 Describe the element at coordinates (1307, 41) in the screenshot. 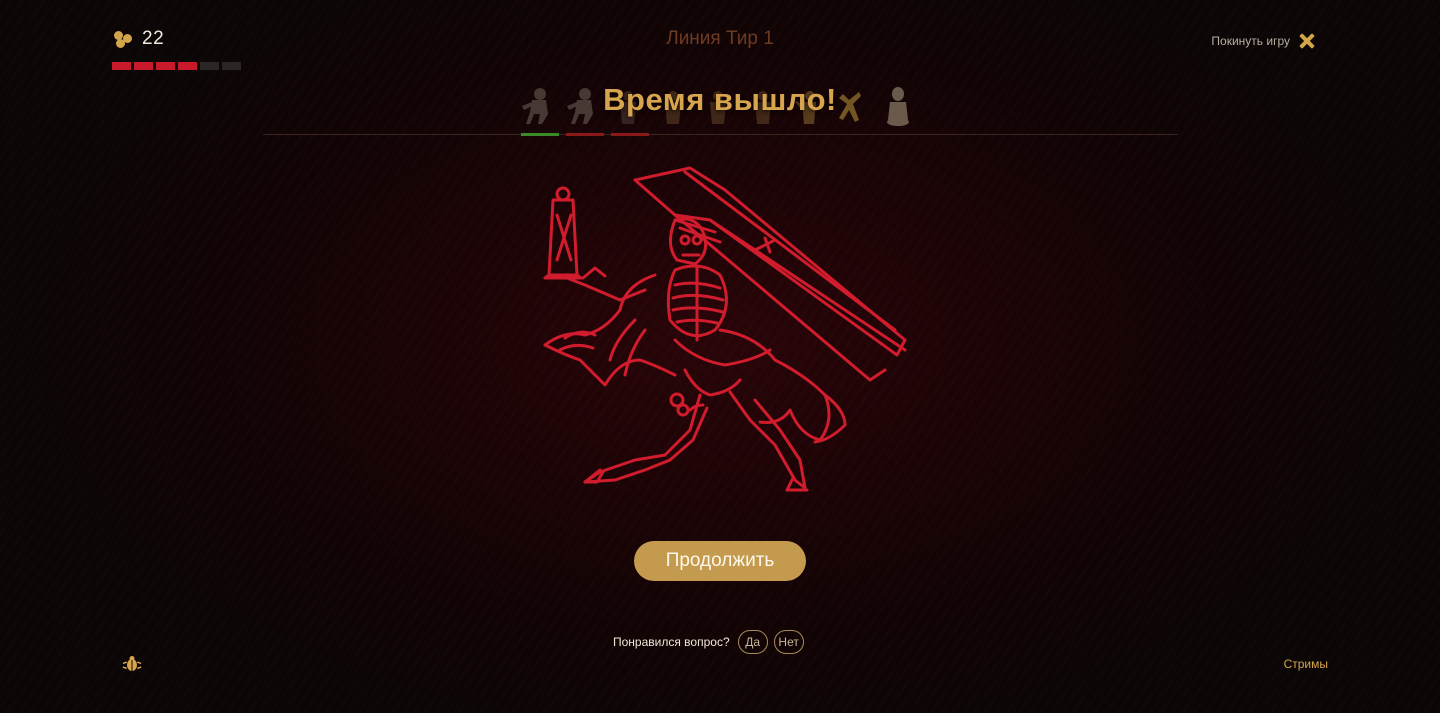

I see `close-icon` at that location.